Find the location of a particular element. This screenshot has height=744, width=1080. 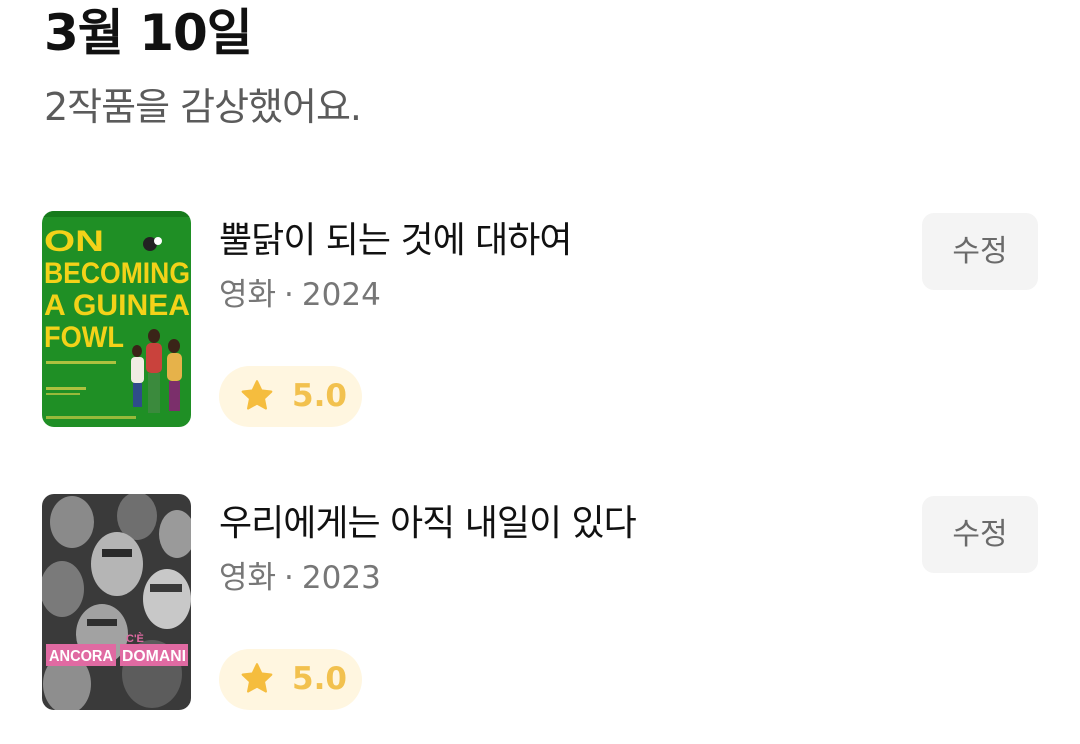

poster-title-line: ANCORA is located at coordinates (81, 656).